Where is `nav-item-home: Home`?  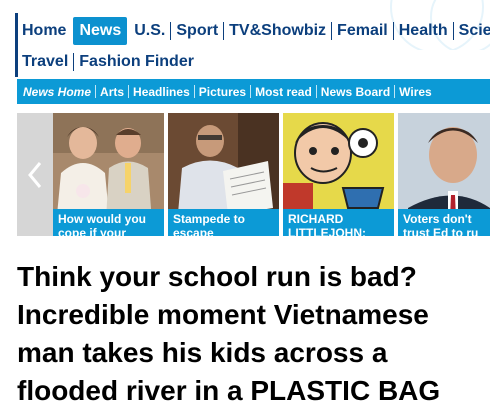
nav-item-home: Home is located at coordinates (44, 31).